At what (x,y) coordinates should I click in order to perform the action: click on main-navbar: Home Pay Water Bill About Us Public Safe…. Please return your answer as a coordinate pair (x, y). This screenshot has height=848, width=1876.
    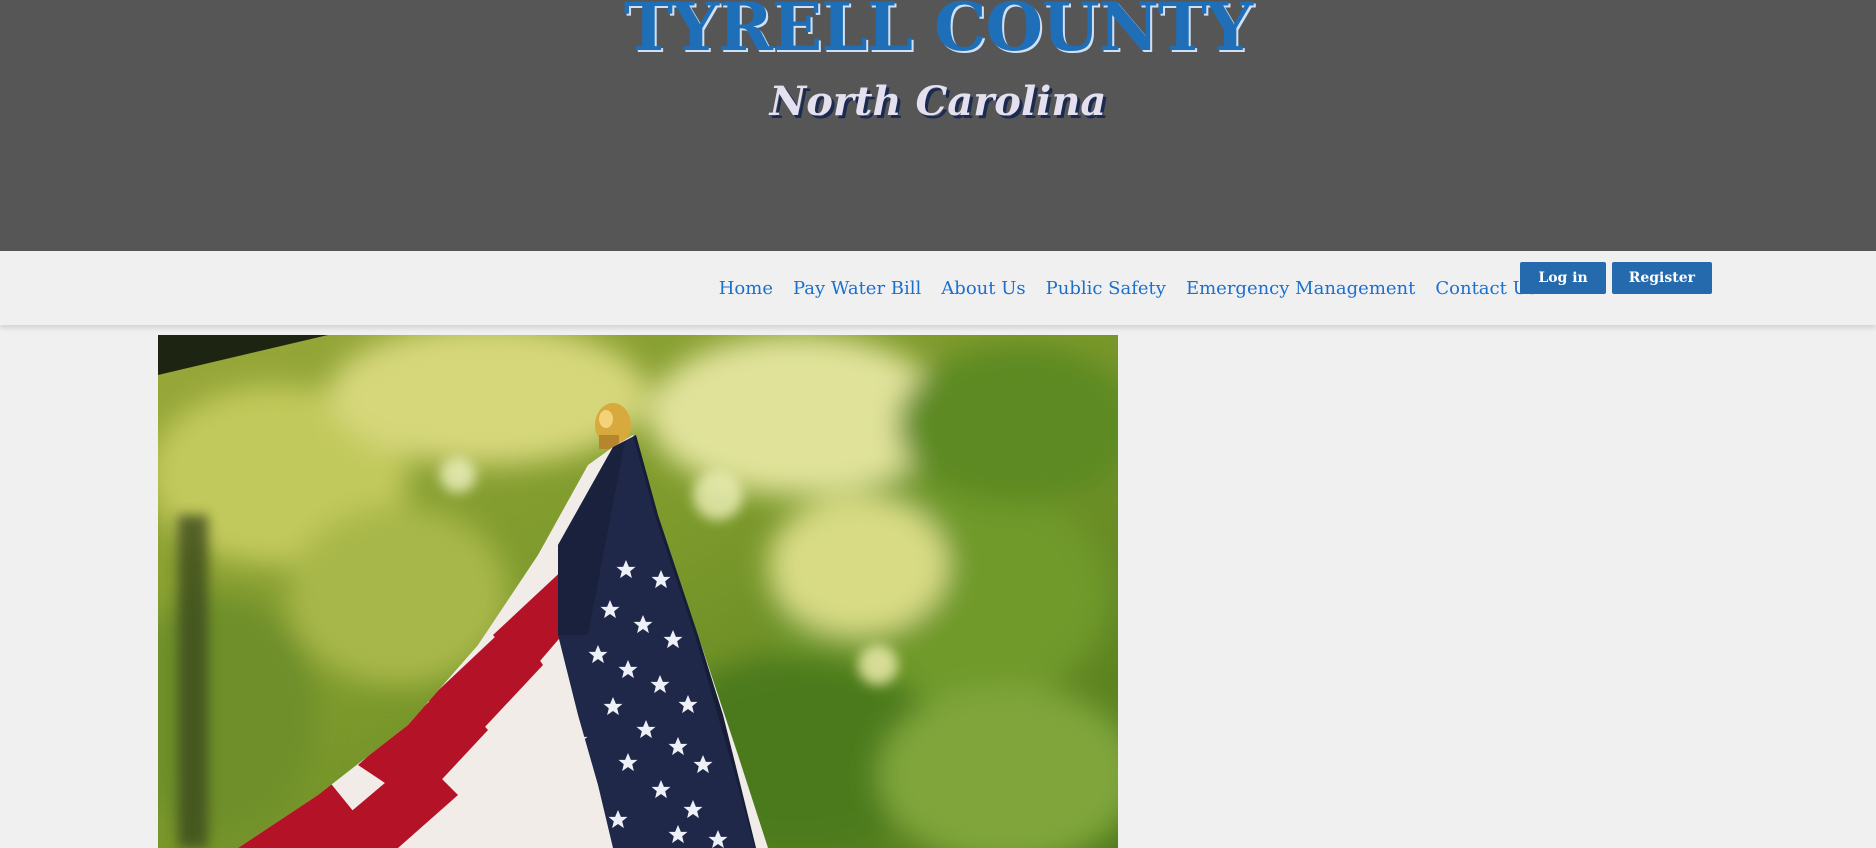
    Looking at the image, I should click on (938, 288).